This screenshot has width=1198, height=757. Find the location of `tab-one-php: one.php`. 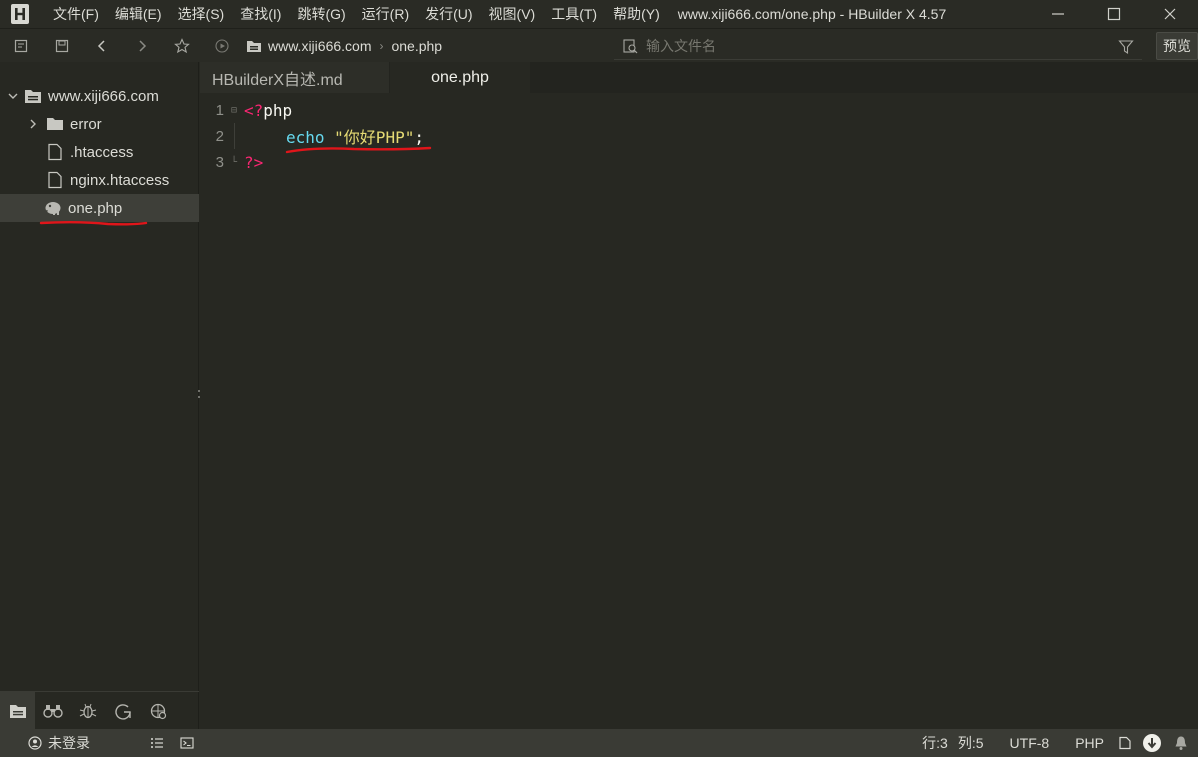

tab-one-php: one.php is located at coordinates (460, 77).